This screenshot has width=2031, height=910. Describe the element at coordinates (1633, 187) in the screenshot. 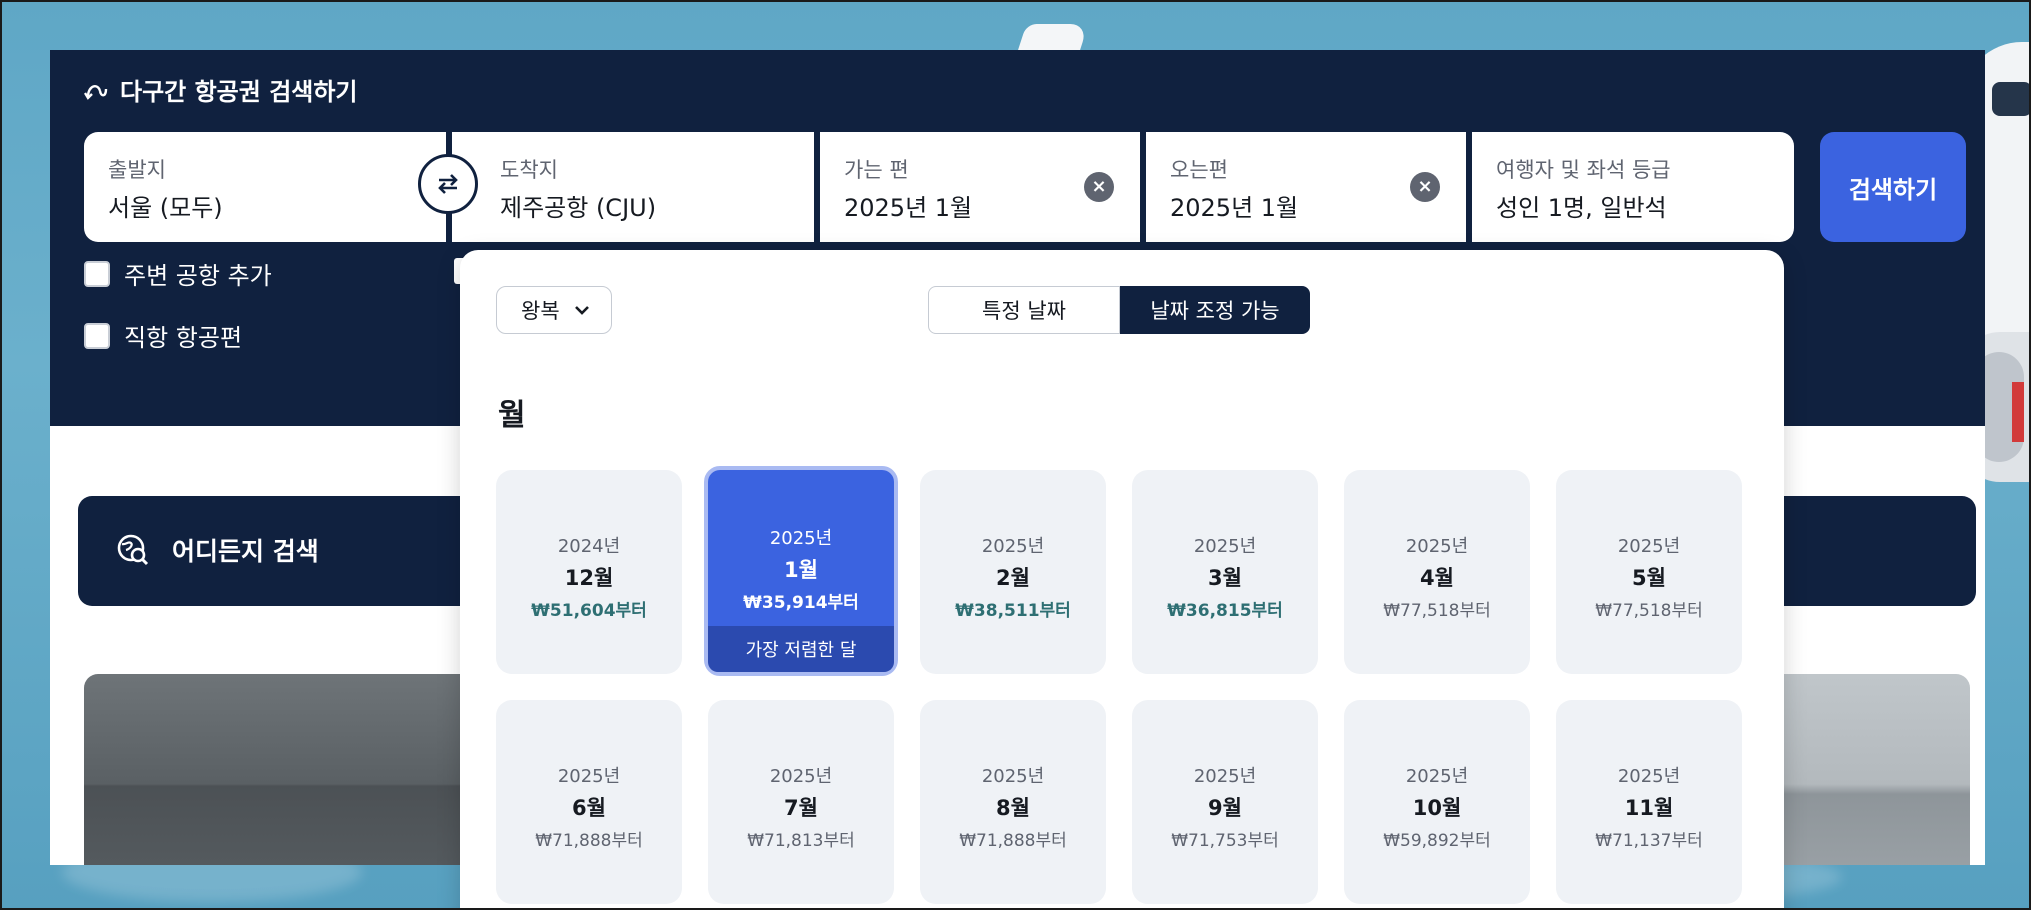

I see `travelers-field: 여행자 및 좌석 등급 성인 1명, 일반석` at that location.